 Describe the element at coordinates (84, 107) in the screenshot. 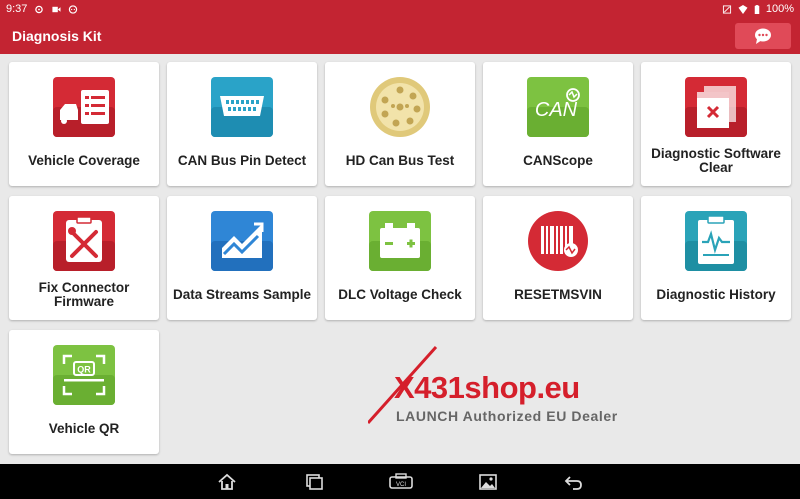

I see `vehicle-list-icon` at that location.